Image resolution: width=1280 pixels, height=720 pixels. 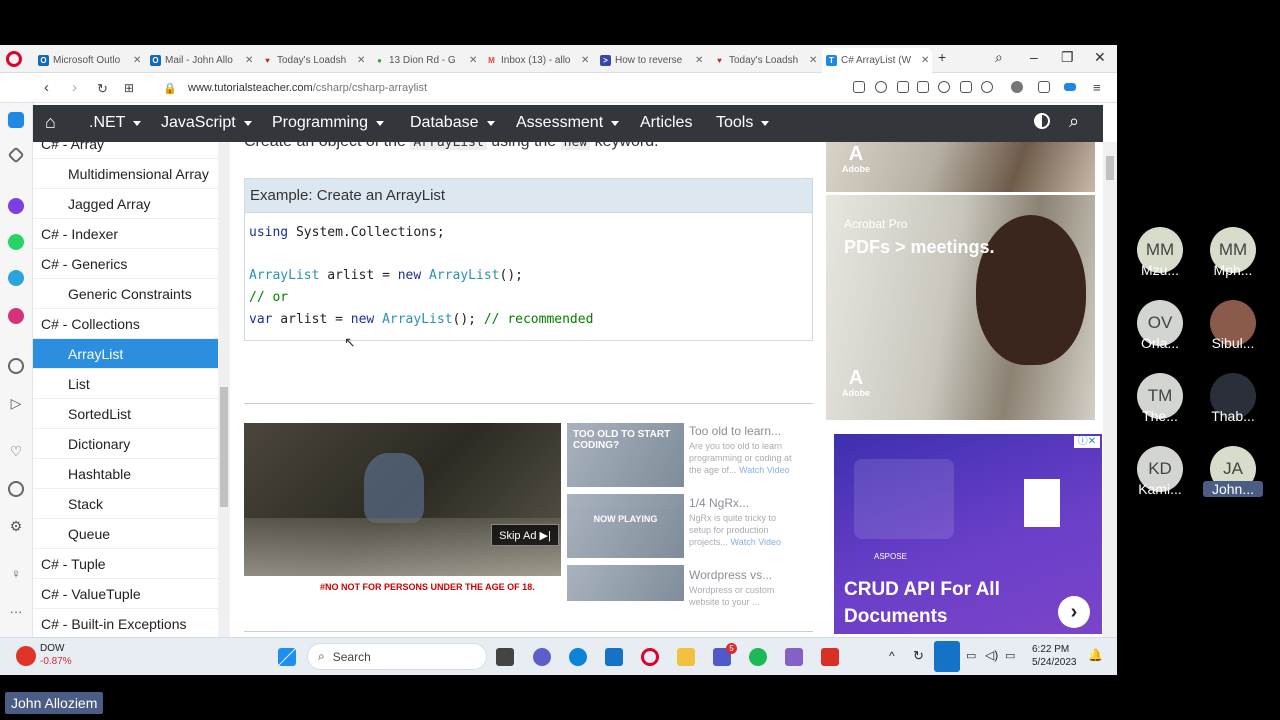 What do you see at coordinates (16, 489) in the screenshot?
I see `history-icon` at bounding box center [16, 489].